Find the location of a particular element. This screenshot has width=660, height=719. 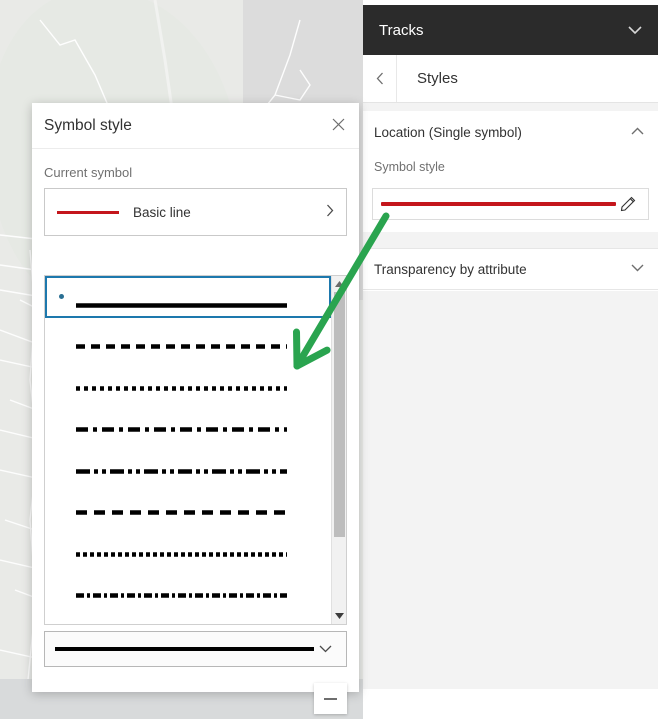

line-width-select is located at coordinates (195, 649).